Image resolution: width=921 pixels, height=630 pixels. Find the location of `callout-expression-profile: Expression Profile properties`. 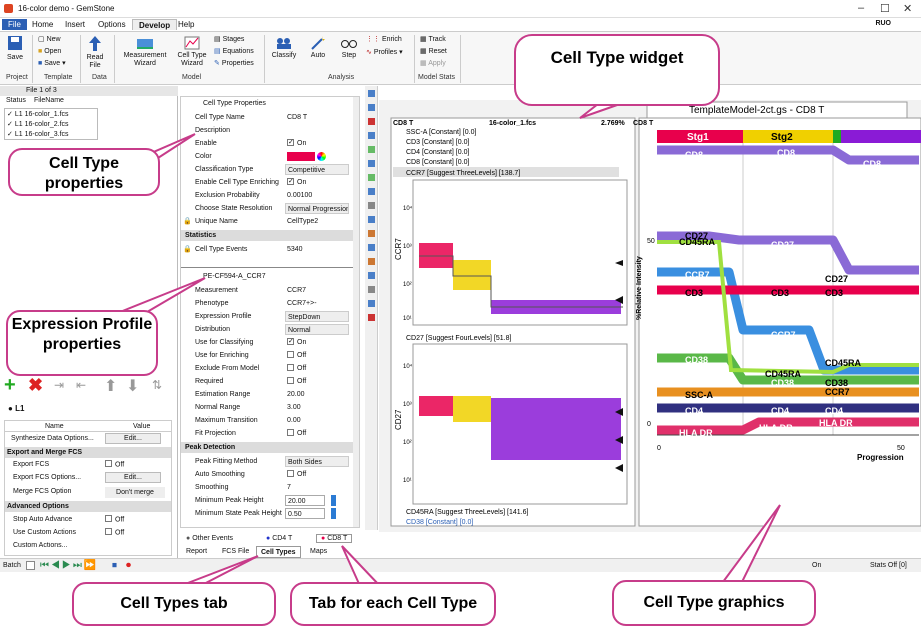

callout-expression-profile: Expression Profile properties is located at coordinates (82, 343).